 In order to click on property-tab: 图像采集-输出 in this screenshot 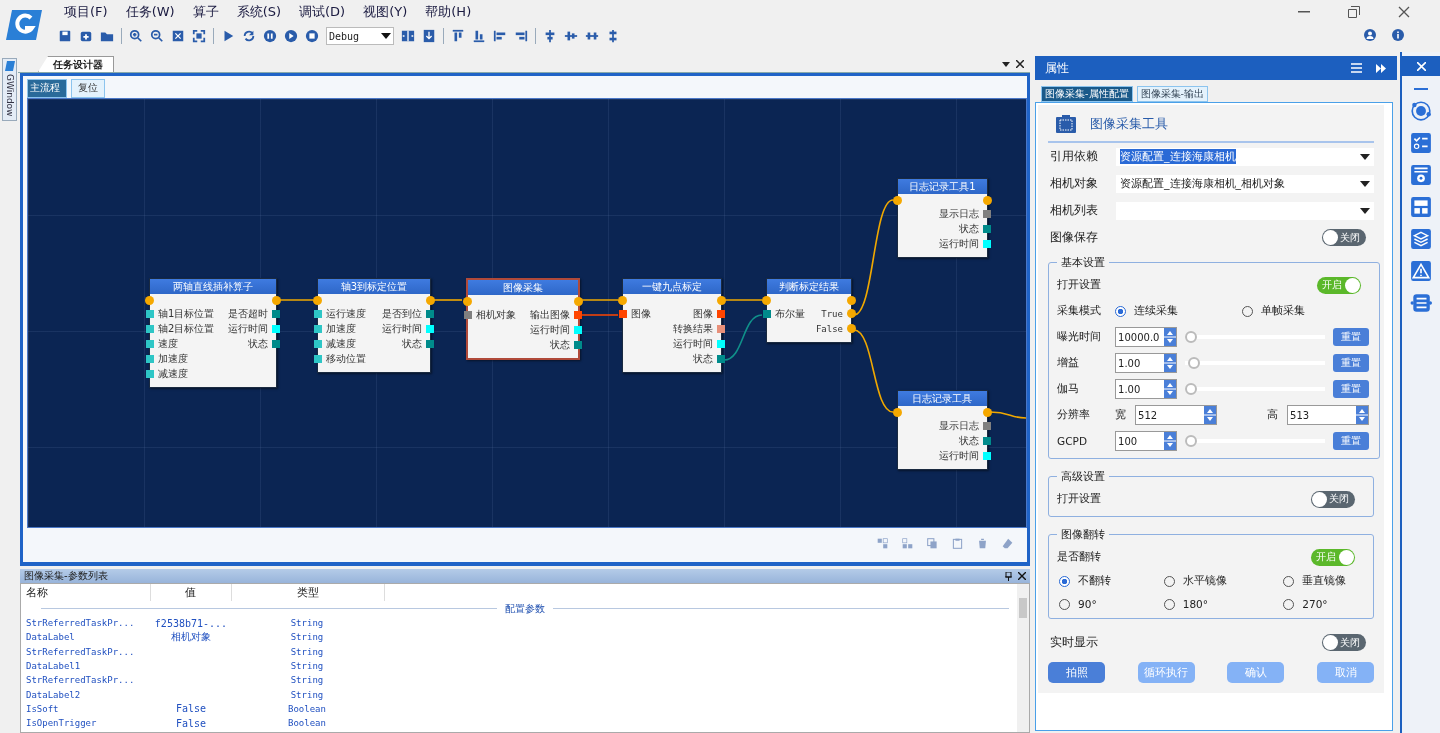, I will do `click(1172, 94)`.